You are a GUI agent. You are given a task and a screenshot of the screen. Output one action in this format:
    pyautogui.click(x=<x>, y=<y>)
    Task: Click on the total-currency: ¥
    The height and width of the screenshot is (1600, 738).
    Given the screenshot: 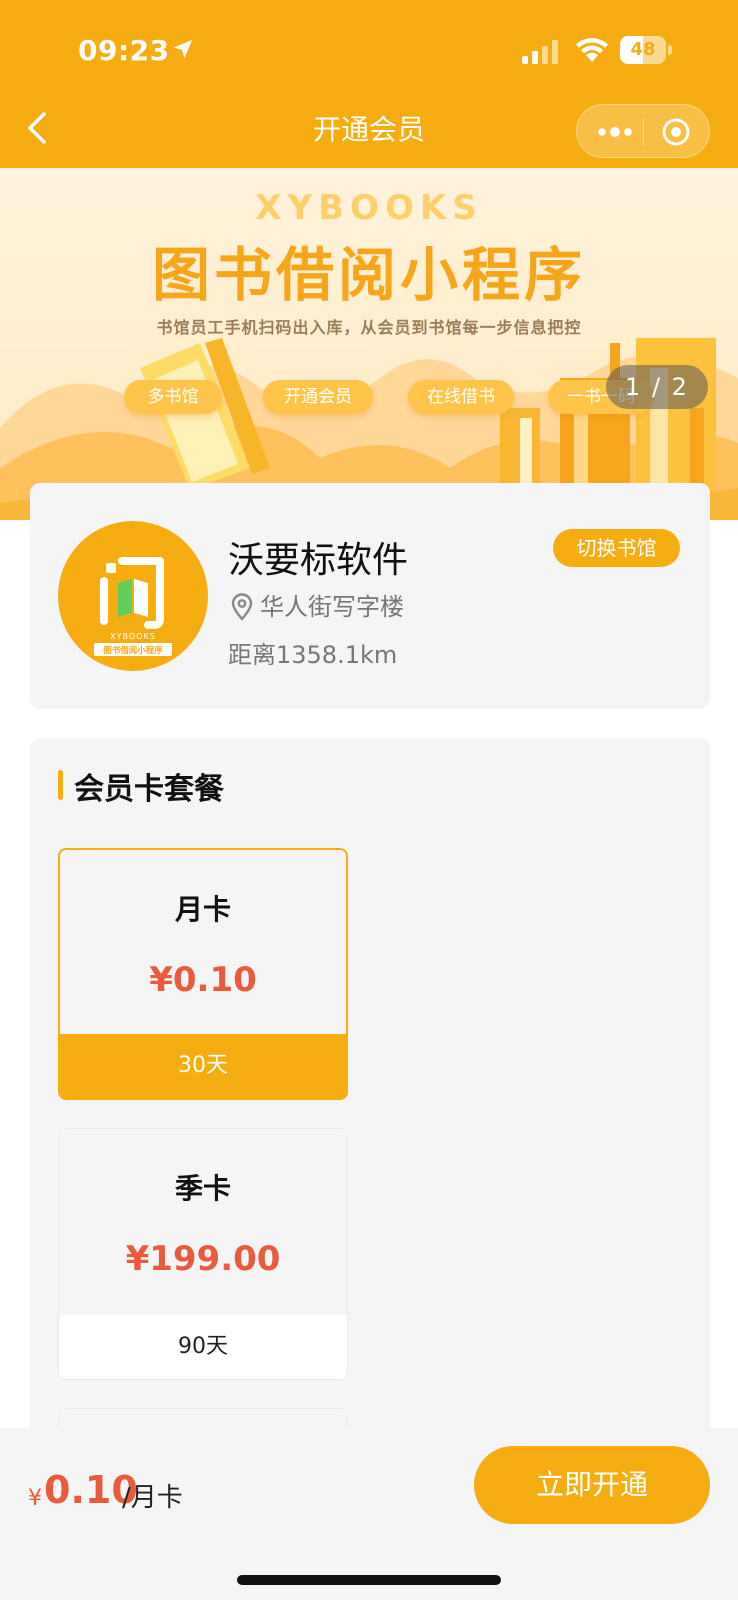 What is the action you would take?
    pyautogui.click(x=35, y=1498)
    